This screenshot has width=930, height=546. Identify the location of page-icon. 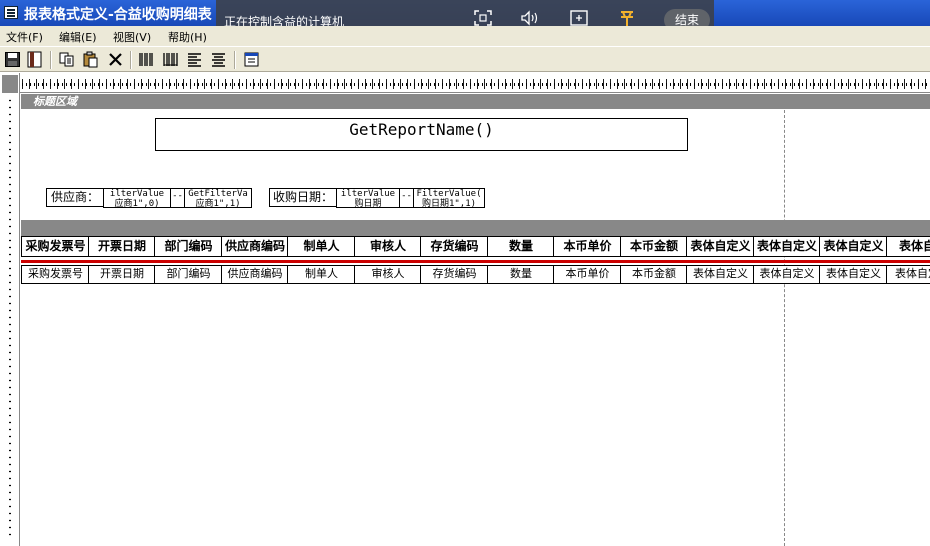
(34, 59).